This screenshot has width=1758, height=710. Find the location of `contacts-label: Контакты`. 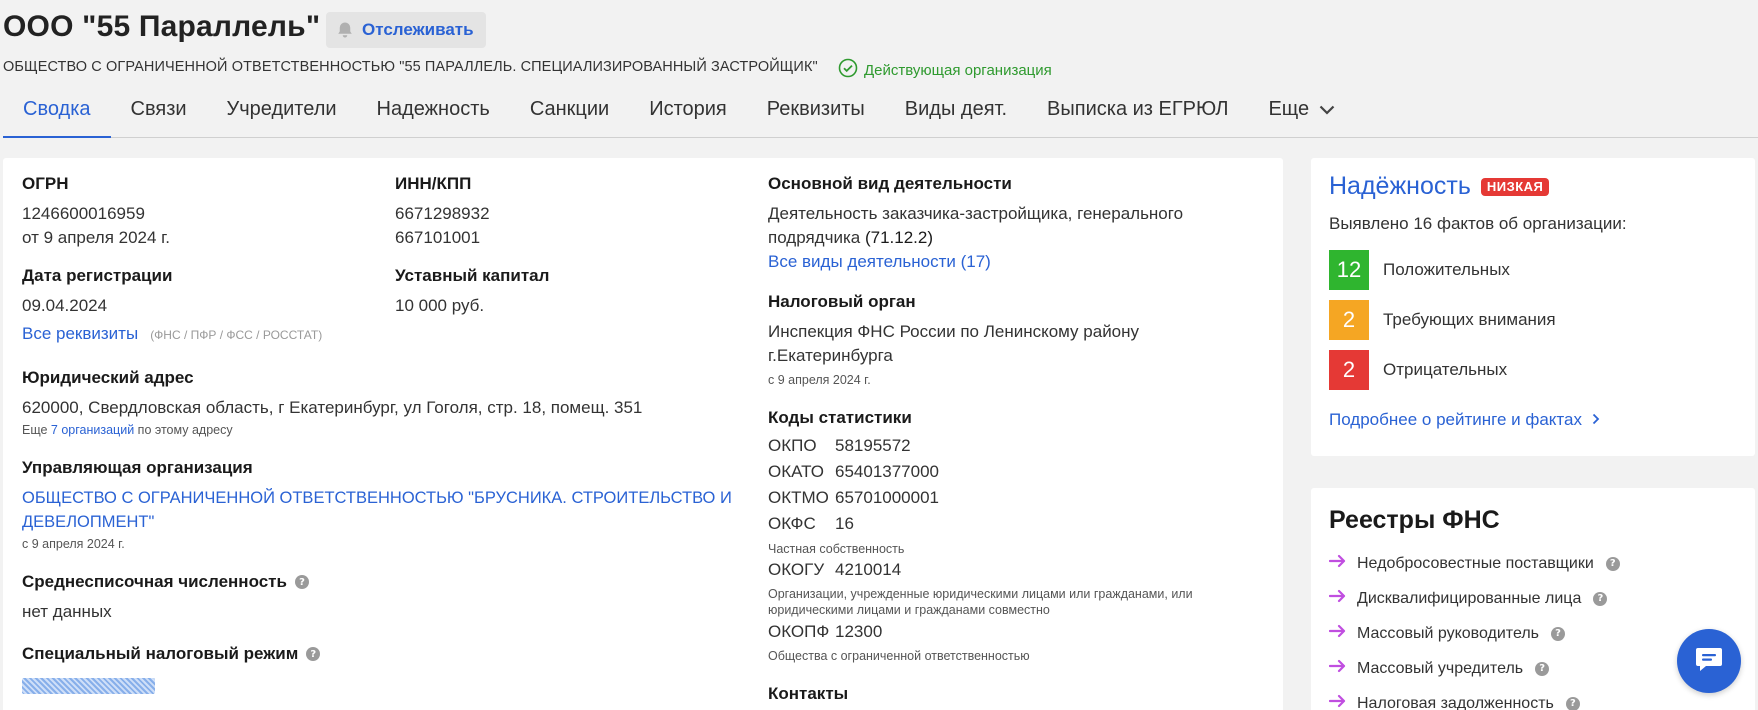

contacts-label: Контакты is located at coordinates (808, 693).